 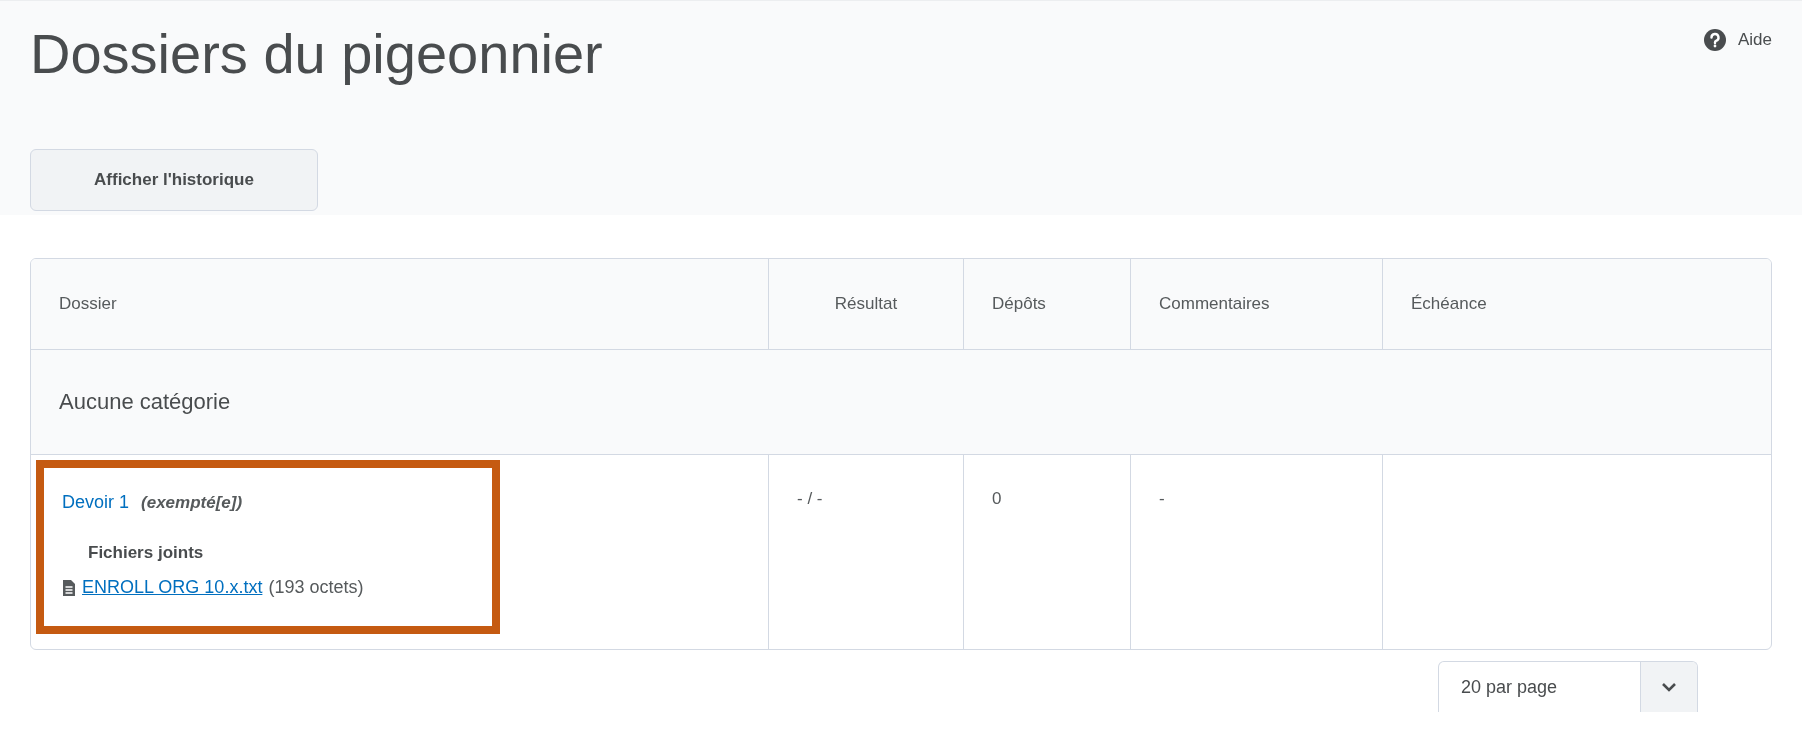 What do you see at coordinates (145, 402) in the screenshot?
I see `category-label: Aucune catégorie` at bounding box center [145, 402].